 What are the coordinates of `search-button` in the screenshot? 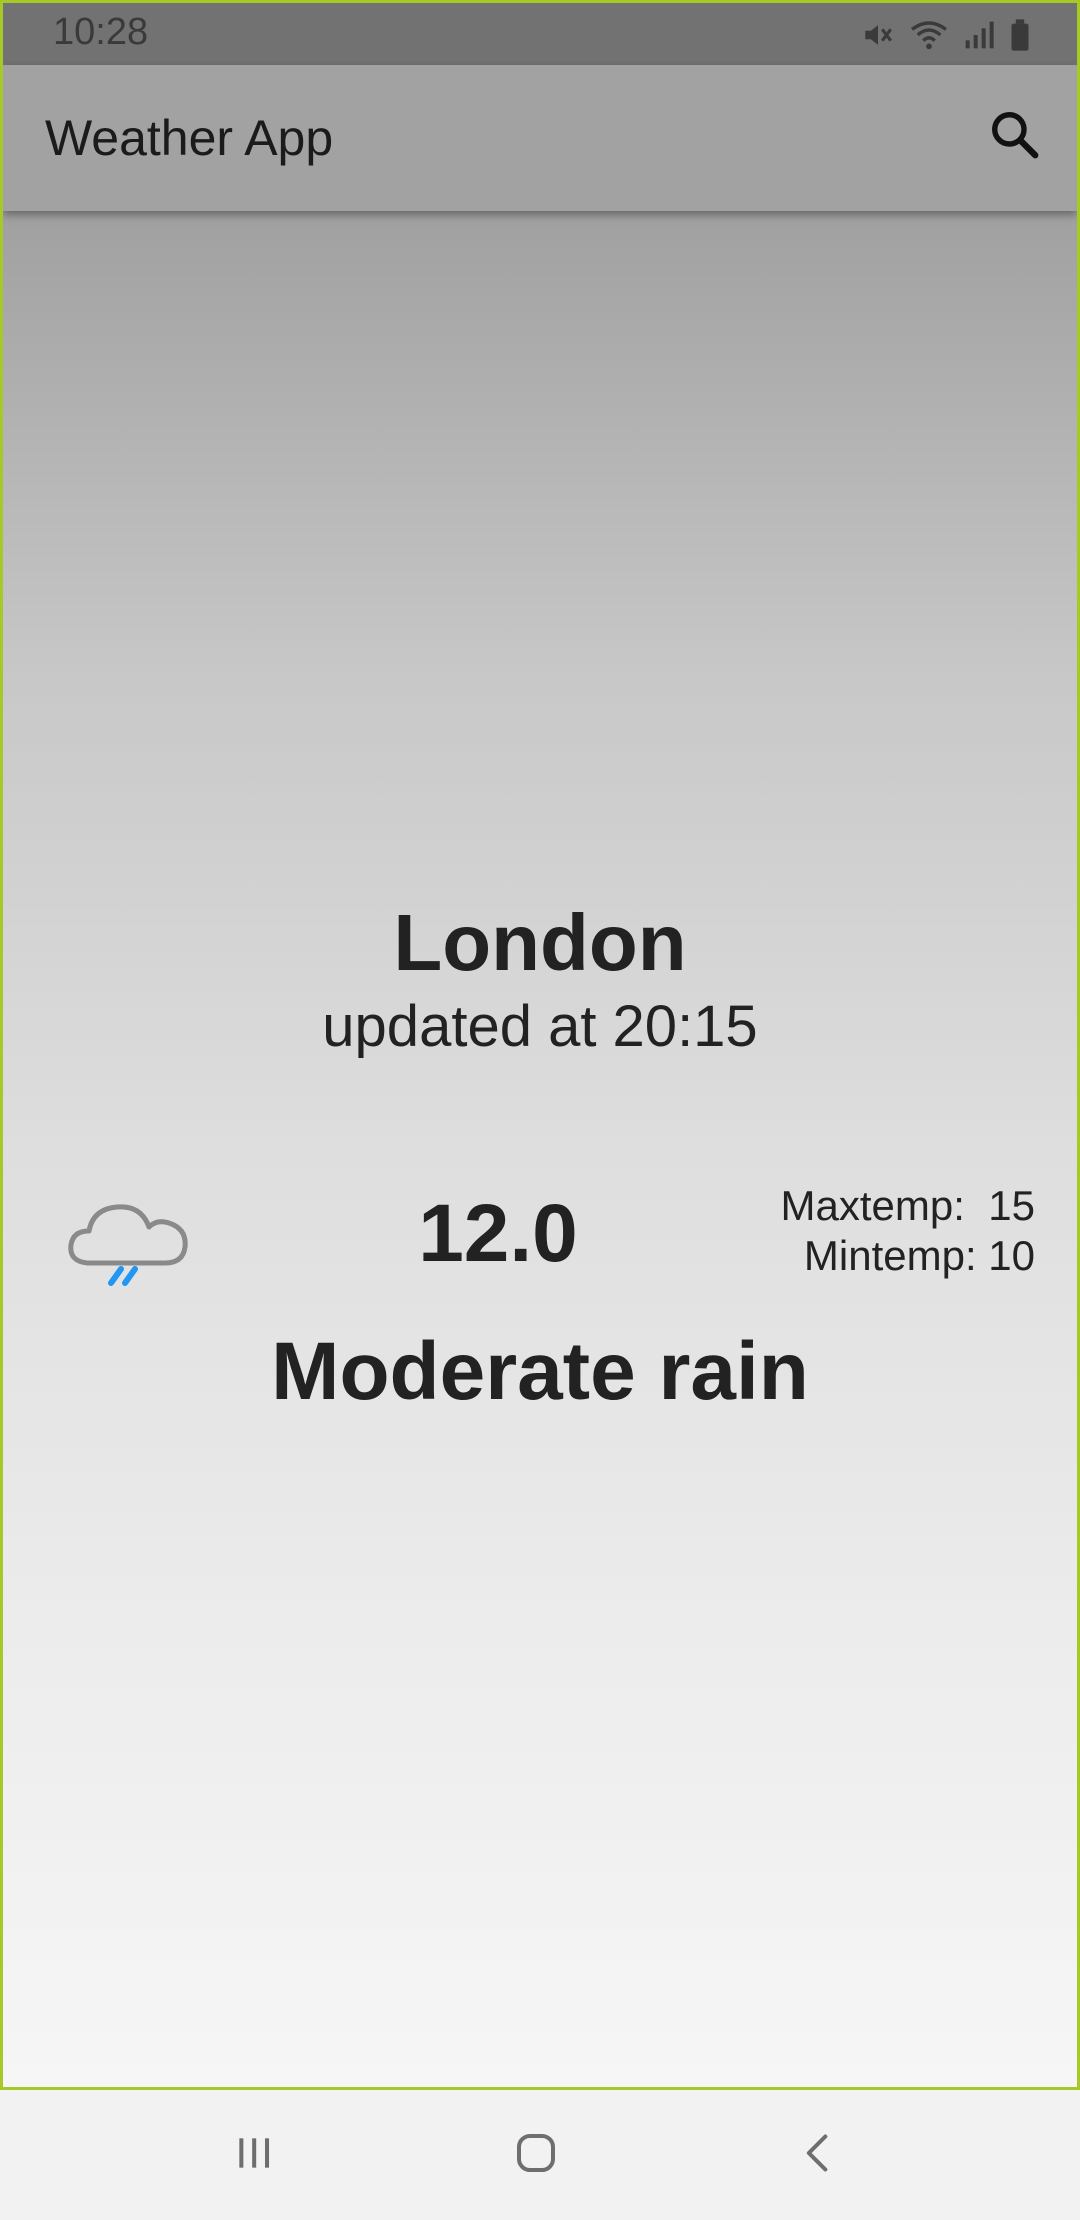 It's located at (1015, 137).